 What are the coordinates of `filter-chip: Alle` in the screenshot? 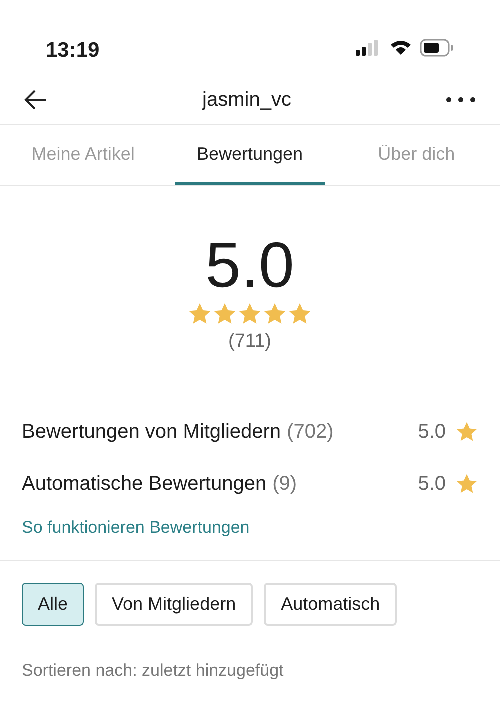 It's located at (53, 604).